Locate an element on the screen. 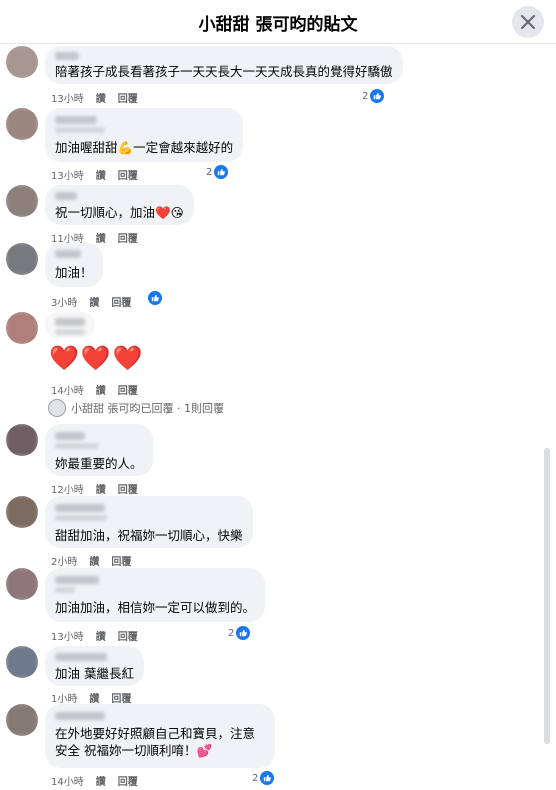 The image size is (556, 790). comment-bubble: 妳最重要的人。 is located at coordinates (99, 450).